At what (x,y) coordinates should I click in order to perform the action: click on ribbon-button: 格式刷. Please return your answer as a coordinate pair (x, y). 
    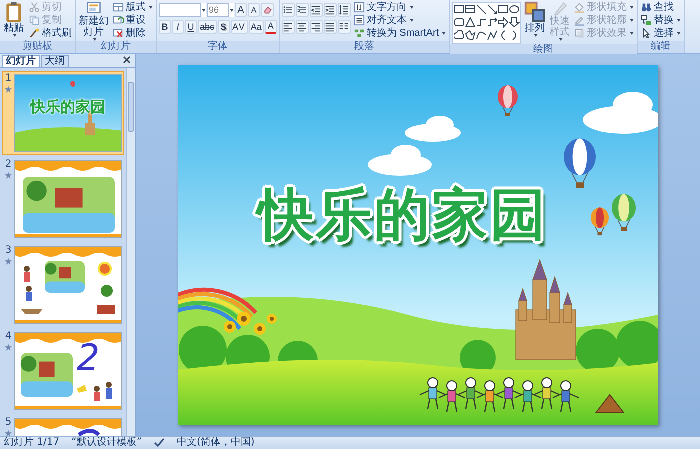
    Looking at the image, I should click on (50, 33).